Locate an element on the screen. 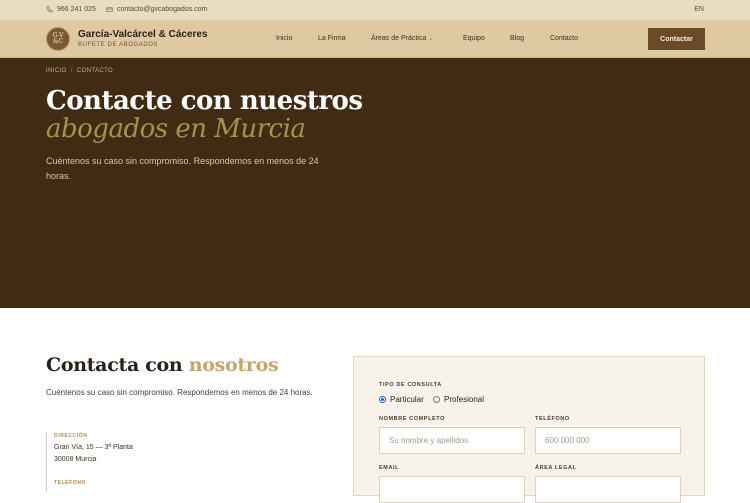  radio-profesional-label: Profesional is located at coordinates (464, 399).